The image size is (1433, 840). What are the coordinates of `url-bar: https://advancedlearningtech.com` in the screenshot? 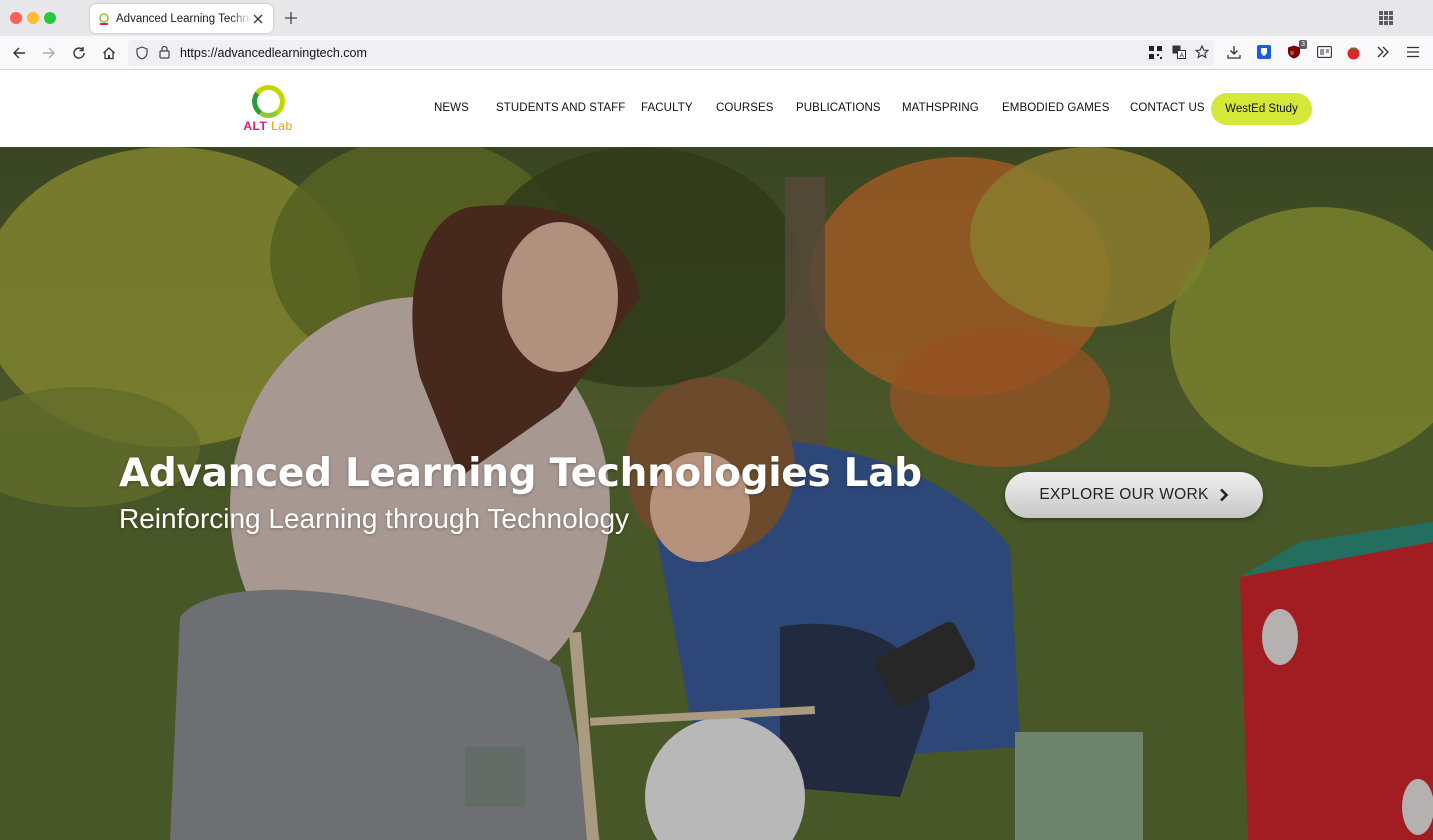 It's located at (671, 53).